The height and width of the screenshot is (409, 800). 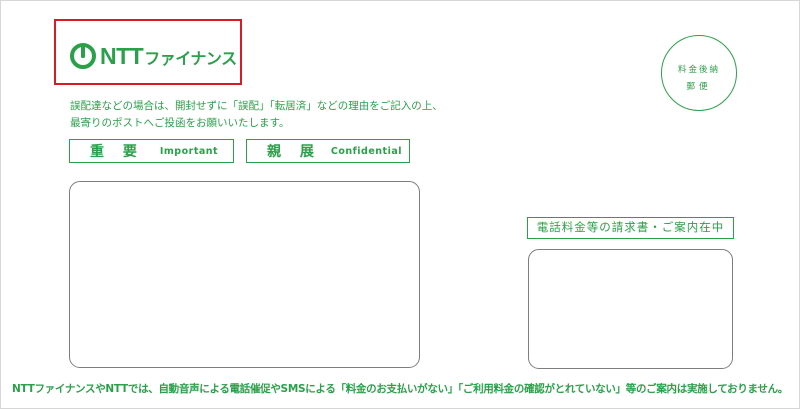 What do you see at coordinates (698, 70) in the screenshot?
I see `postage-line-1: 料金後納` at bounding box center [698, 70].